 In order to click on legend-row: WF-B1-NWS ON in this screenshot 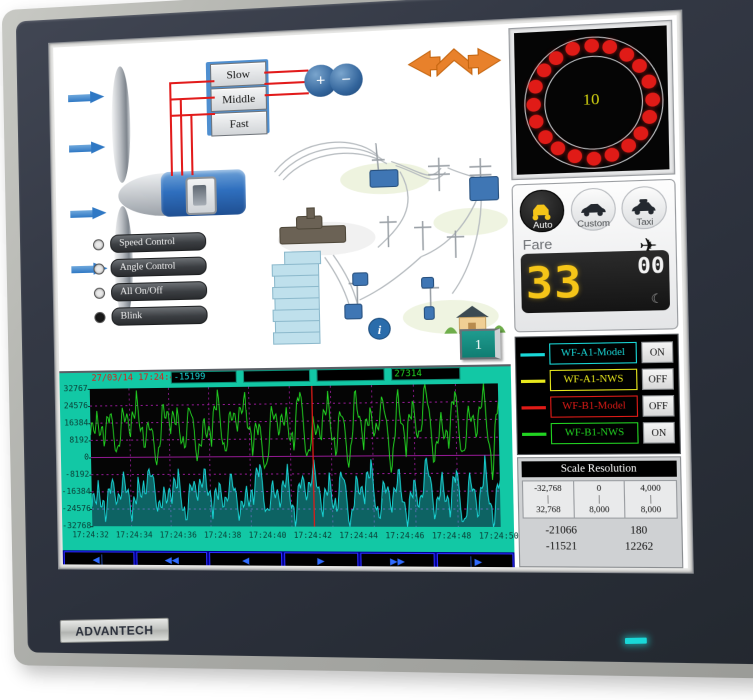, I will do `click(599, 433)`.